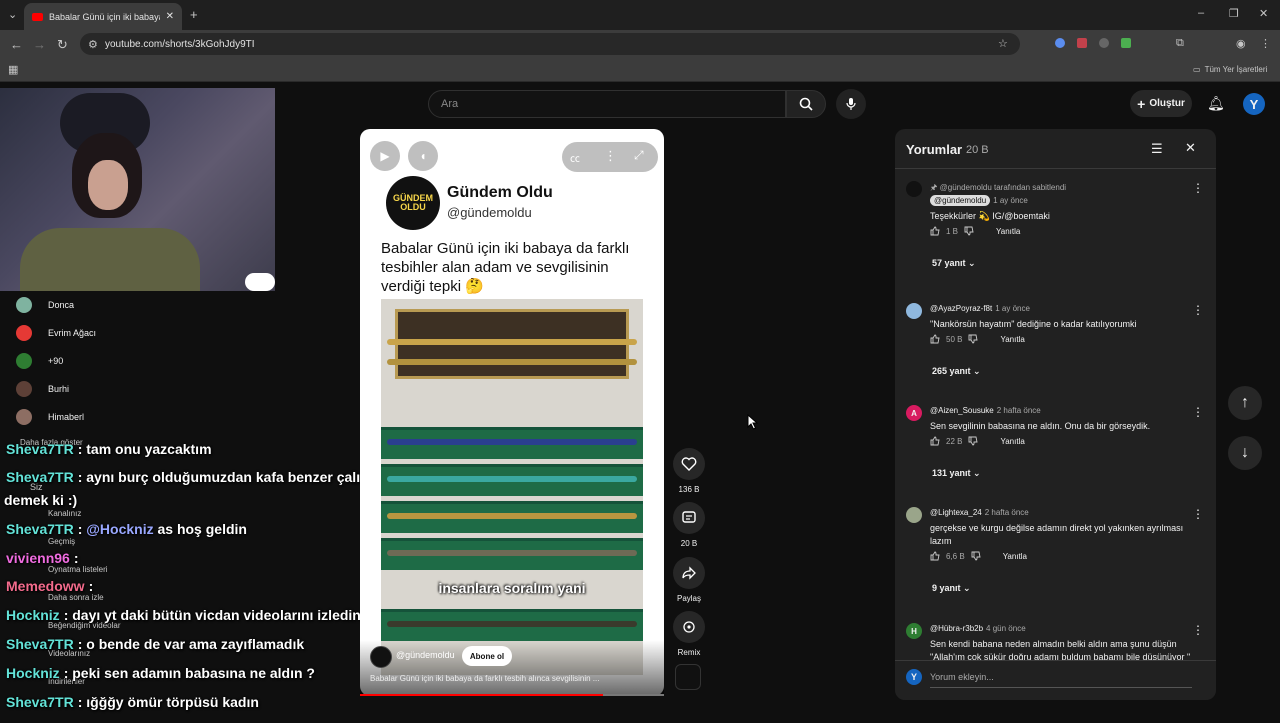 This screenshot has height=723, width=1280. Describe the element at coordinates (512, 342) in the screenshot. I see `beads-gold` at that location.